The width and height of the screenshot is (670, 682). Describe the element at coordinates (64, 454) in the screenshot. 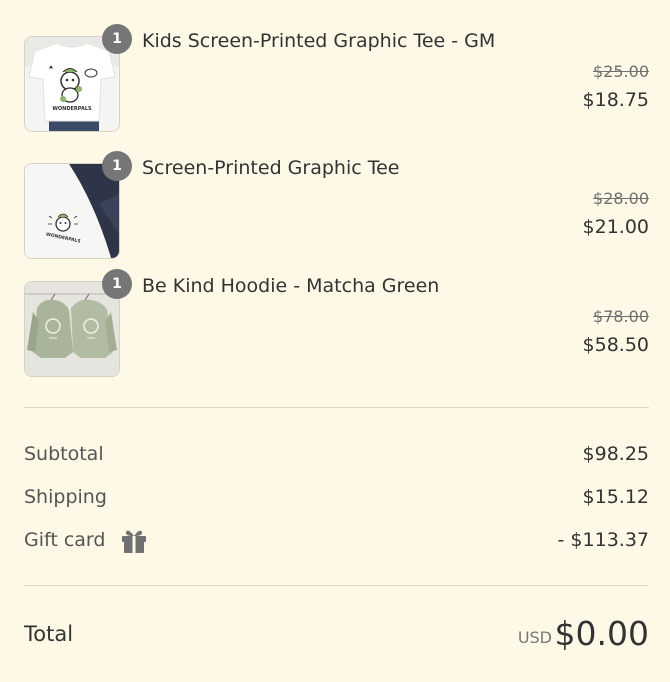

I see `subtotal-label: Subtotal` at that location.